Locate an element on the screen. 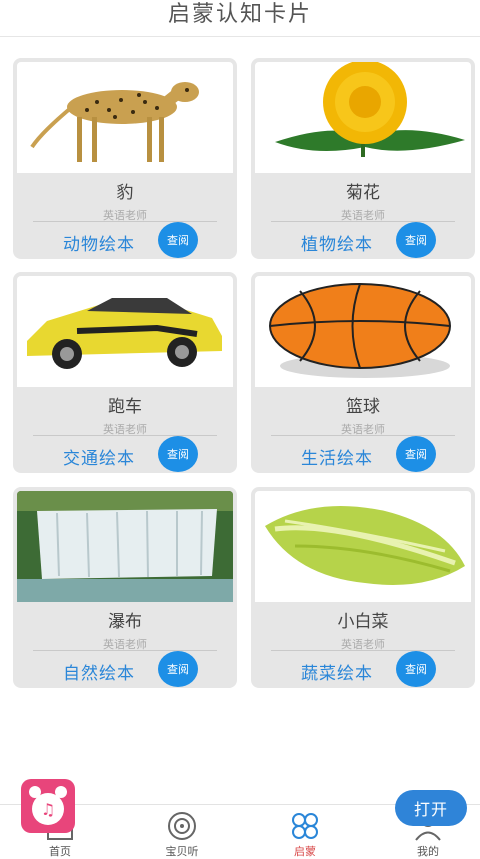  card-chrysanthemum: 菊花 英语老师 植物绘本 查阅 is located at coordinates (363, 158).